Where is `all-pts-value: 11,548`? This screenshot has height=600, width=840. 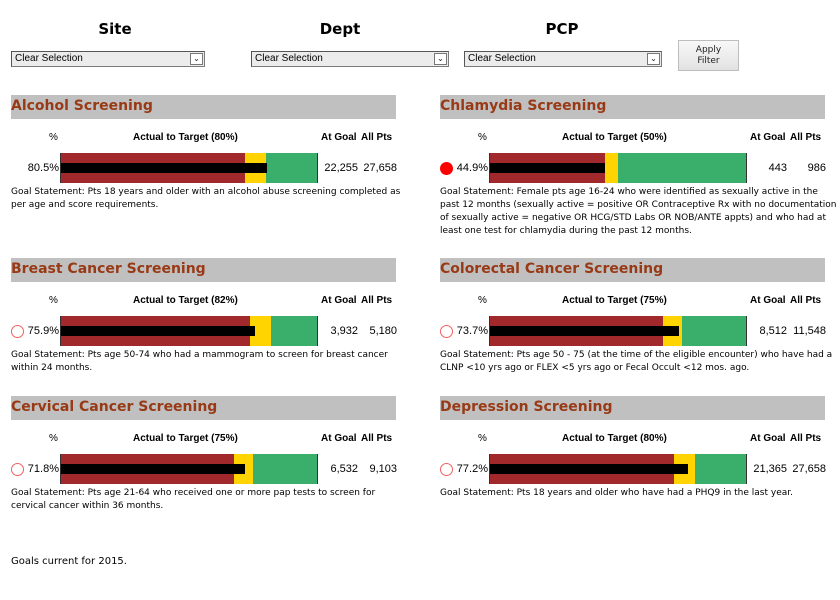
all-pts-value: 11,548 is located at coordinates (809, 331).